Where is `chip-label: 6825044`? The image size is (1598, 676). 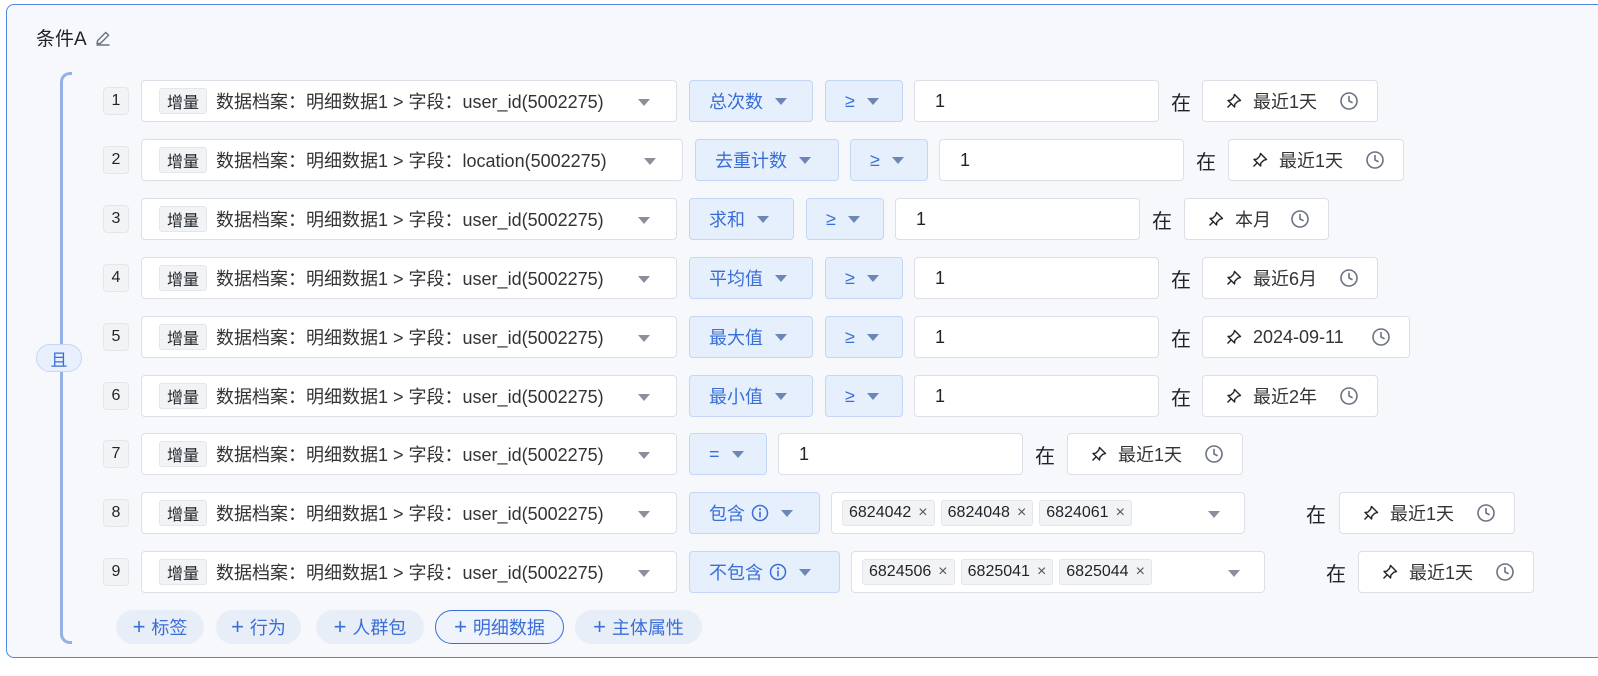 chip-label: 6825044 is located at coordinates (1097, 571).